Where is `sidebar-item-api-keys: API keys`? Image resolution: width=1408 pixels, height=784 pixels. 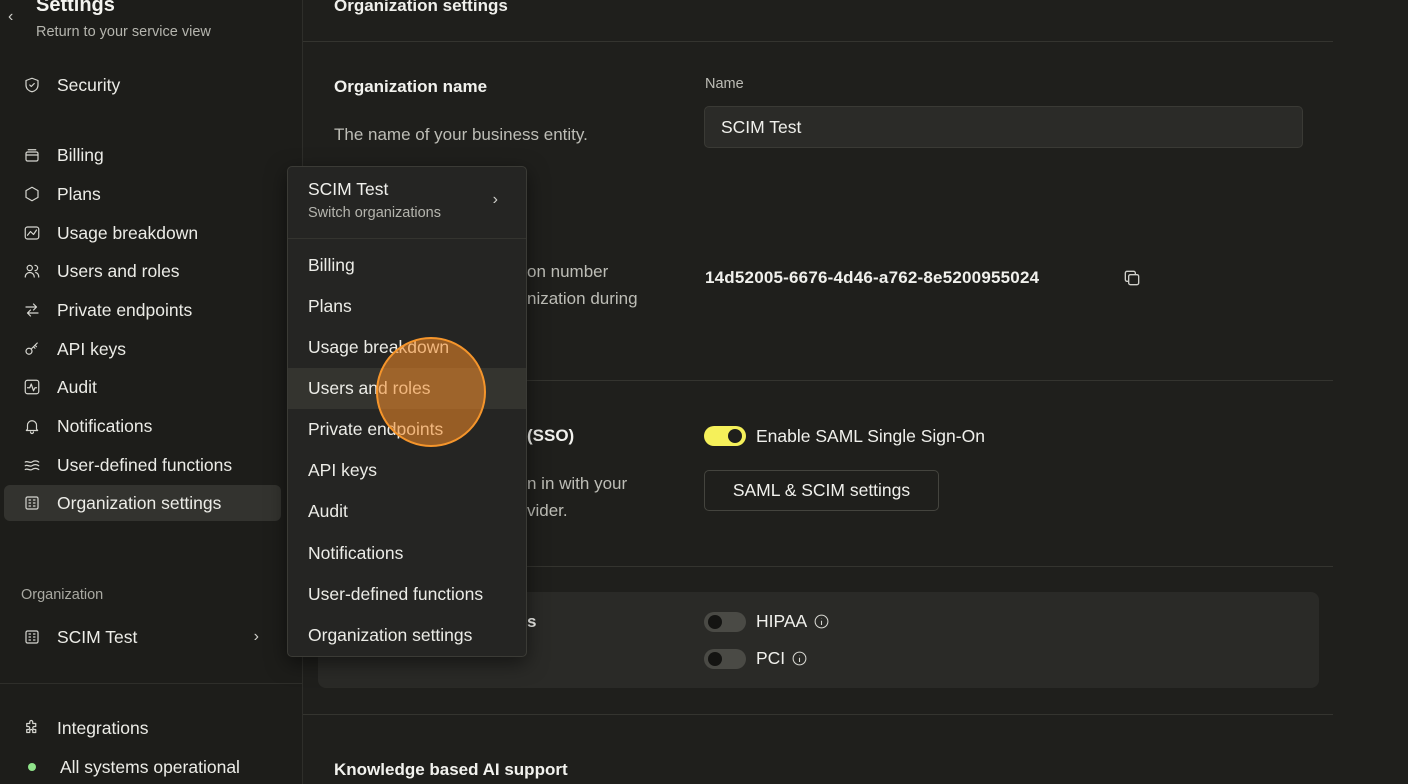 sidebar-item-api-keys: API keys is located at coordinates (142, 349).